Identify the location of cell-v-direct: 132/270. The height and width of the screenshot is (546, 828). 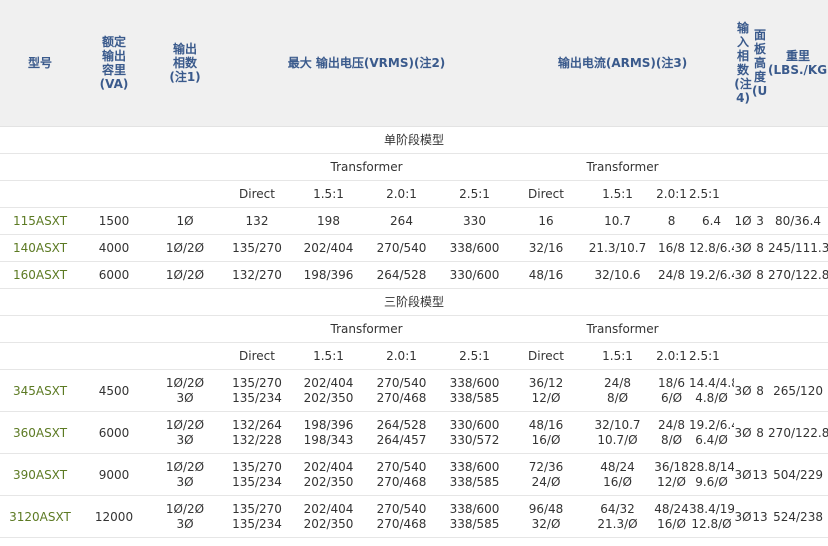
(257, 275).